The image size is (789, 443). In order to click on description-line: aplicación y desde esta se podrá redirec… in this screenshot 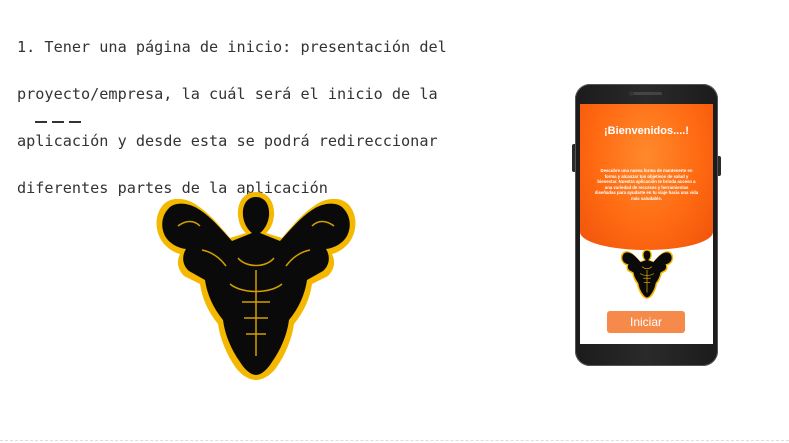, I will do `click(227, 140)`.